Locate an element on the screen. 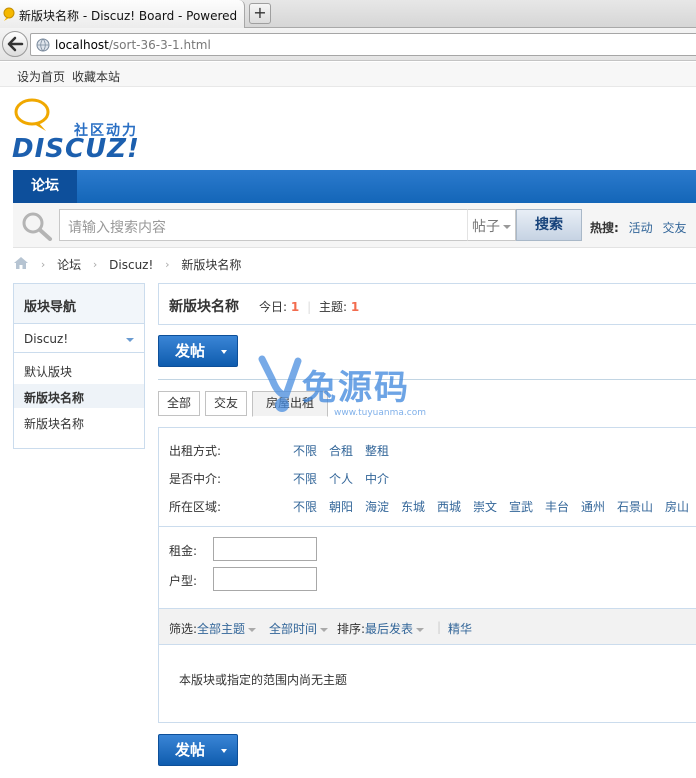 The height and width of the screenshot is (778, 696). area-opt-chaoyang: 朝阳 is located at coordinates (341, 506).